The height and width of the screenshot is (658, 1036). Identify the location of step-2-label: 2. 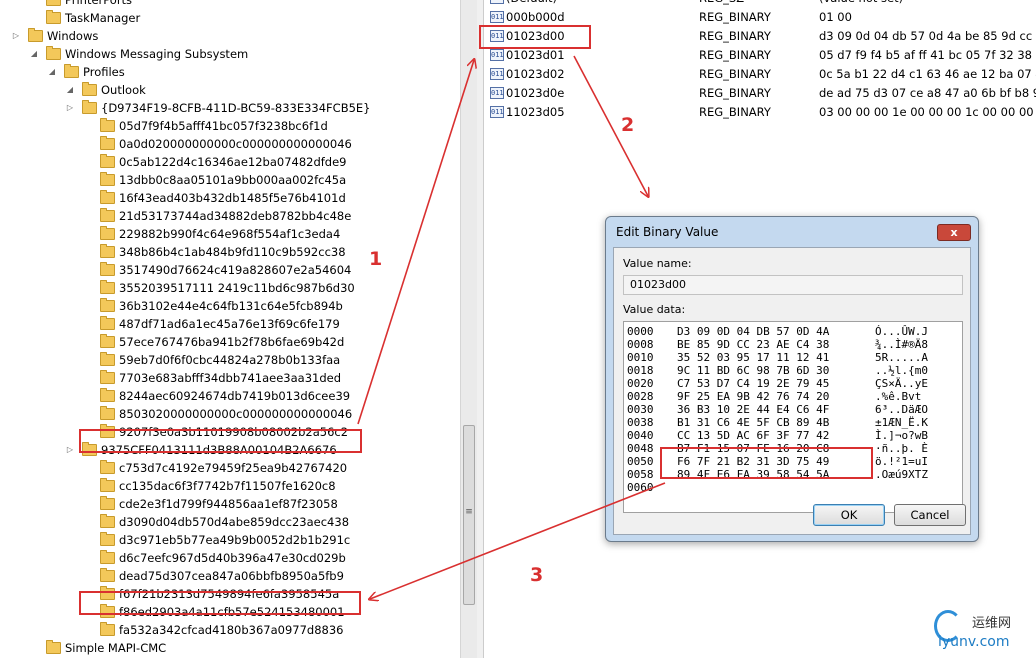
(628, 125).